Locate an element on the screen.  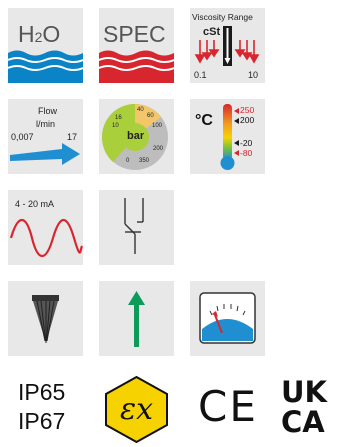
filter-cone-icon is located at coordinates (45, 318).